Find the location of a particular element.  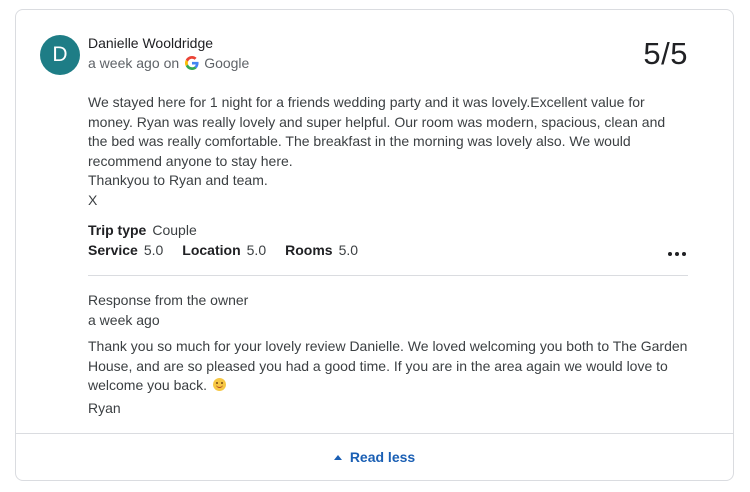

sub-ratings: Service 5.0 Location 5.0 Rooms 5.0 is located at coordinates (223, 250).